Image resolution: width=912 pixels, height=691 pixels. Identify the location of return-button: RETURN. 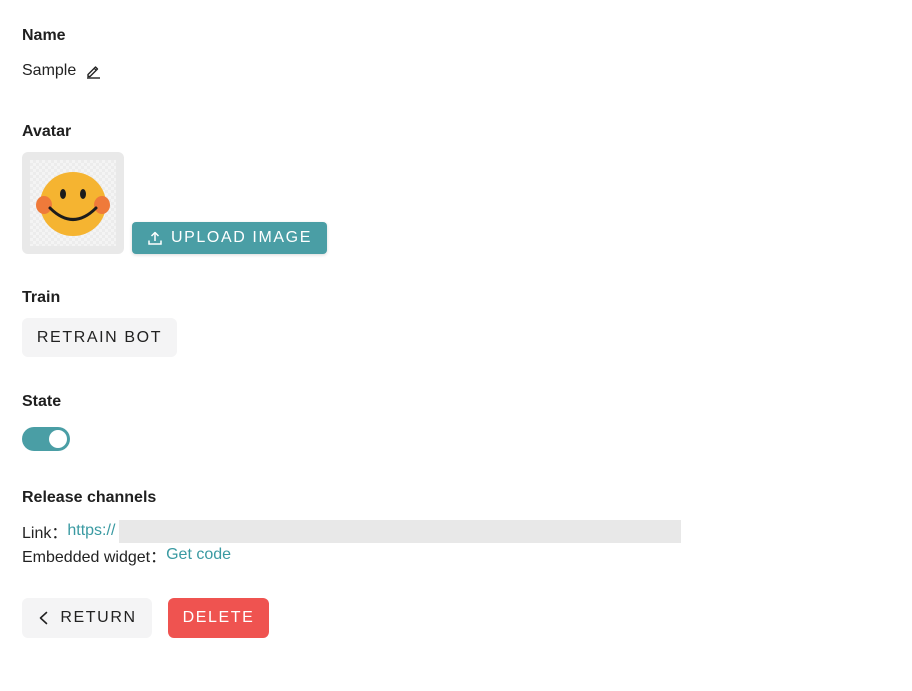
(87, 618).